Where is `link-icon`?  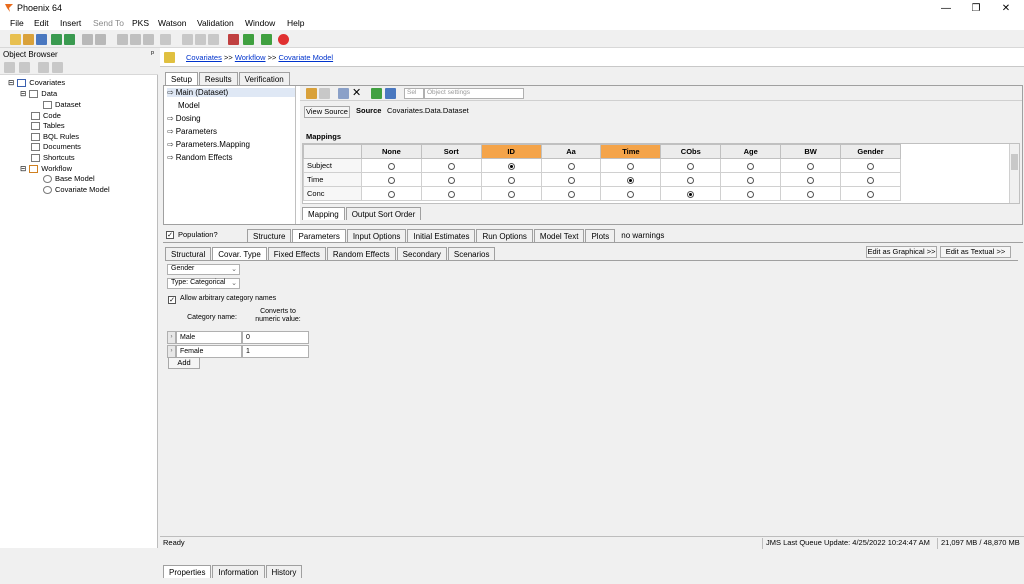
link-icon is located at coordinates (187, 39).